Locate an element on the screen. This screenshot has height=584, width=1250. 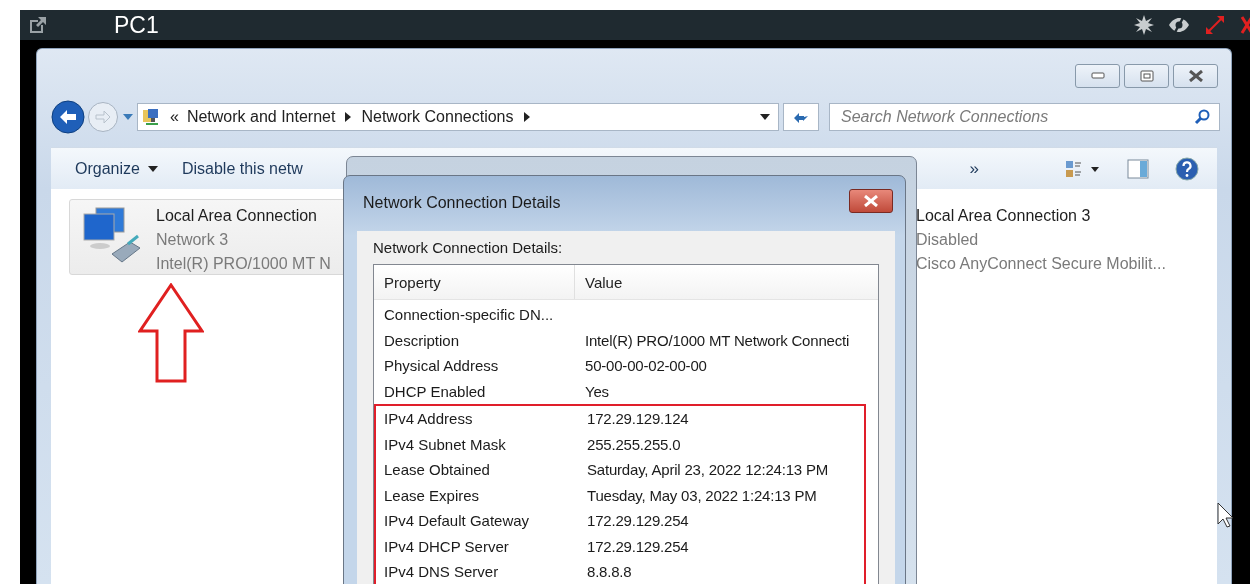
property-cell-text: IPv4 DHCP Server is located at coordinates (446, 546).